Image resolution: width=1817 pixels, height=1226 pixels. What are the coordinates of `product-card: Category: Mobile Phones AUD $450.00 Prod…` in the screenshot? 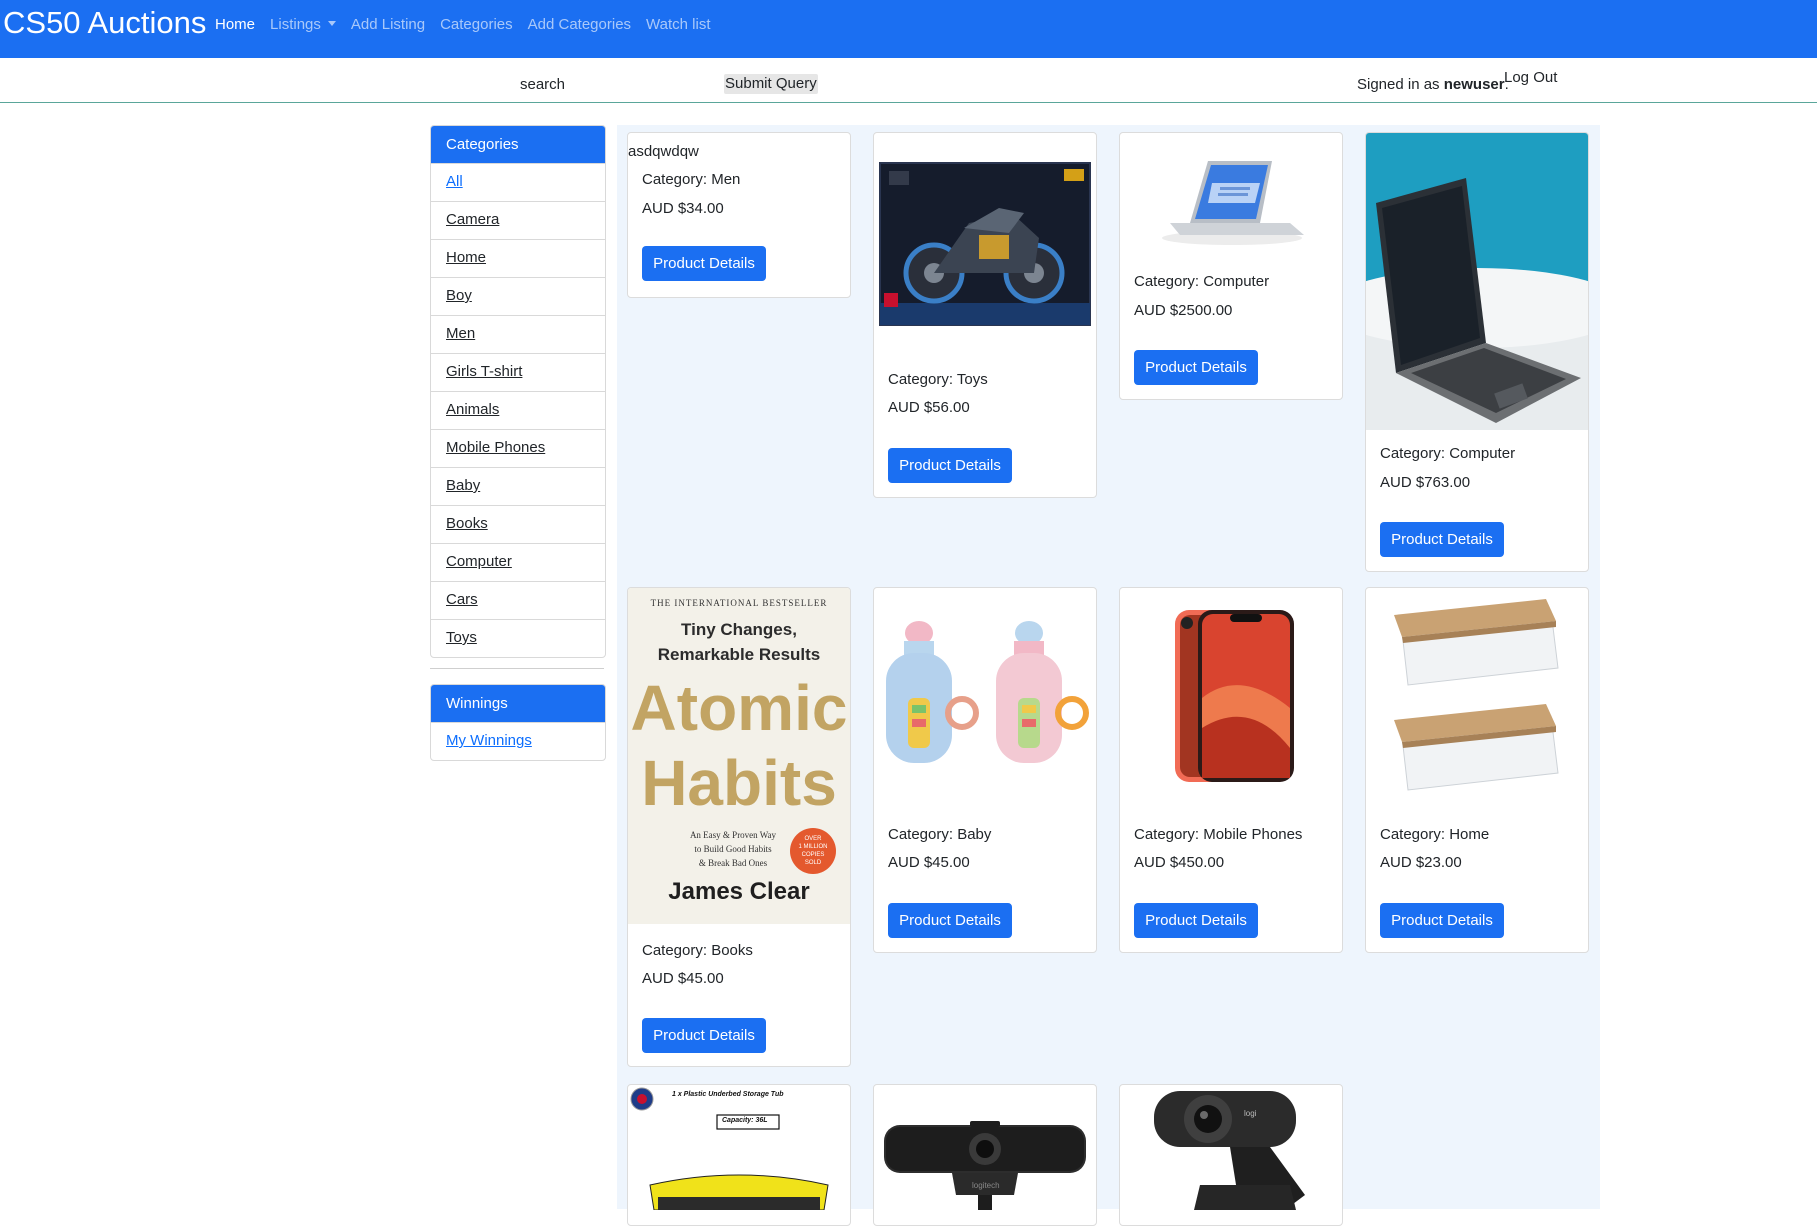 It's located at (1231, 770).